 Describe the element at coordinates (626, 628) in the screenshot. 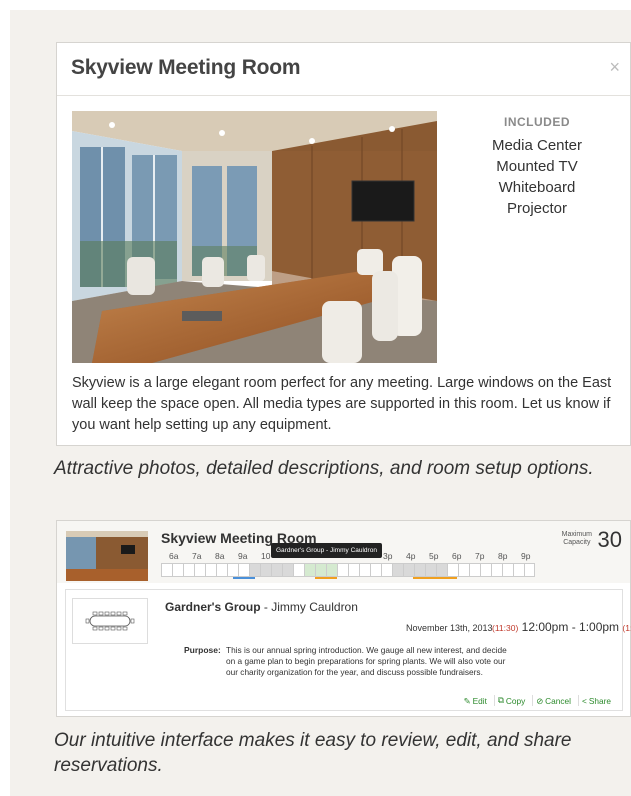

I see `teardown-end-note: (1:30)` at that location.